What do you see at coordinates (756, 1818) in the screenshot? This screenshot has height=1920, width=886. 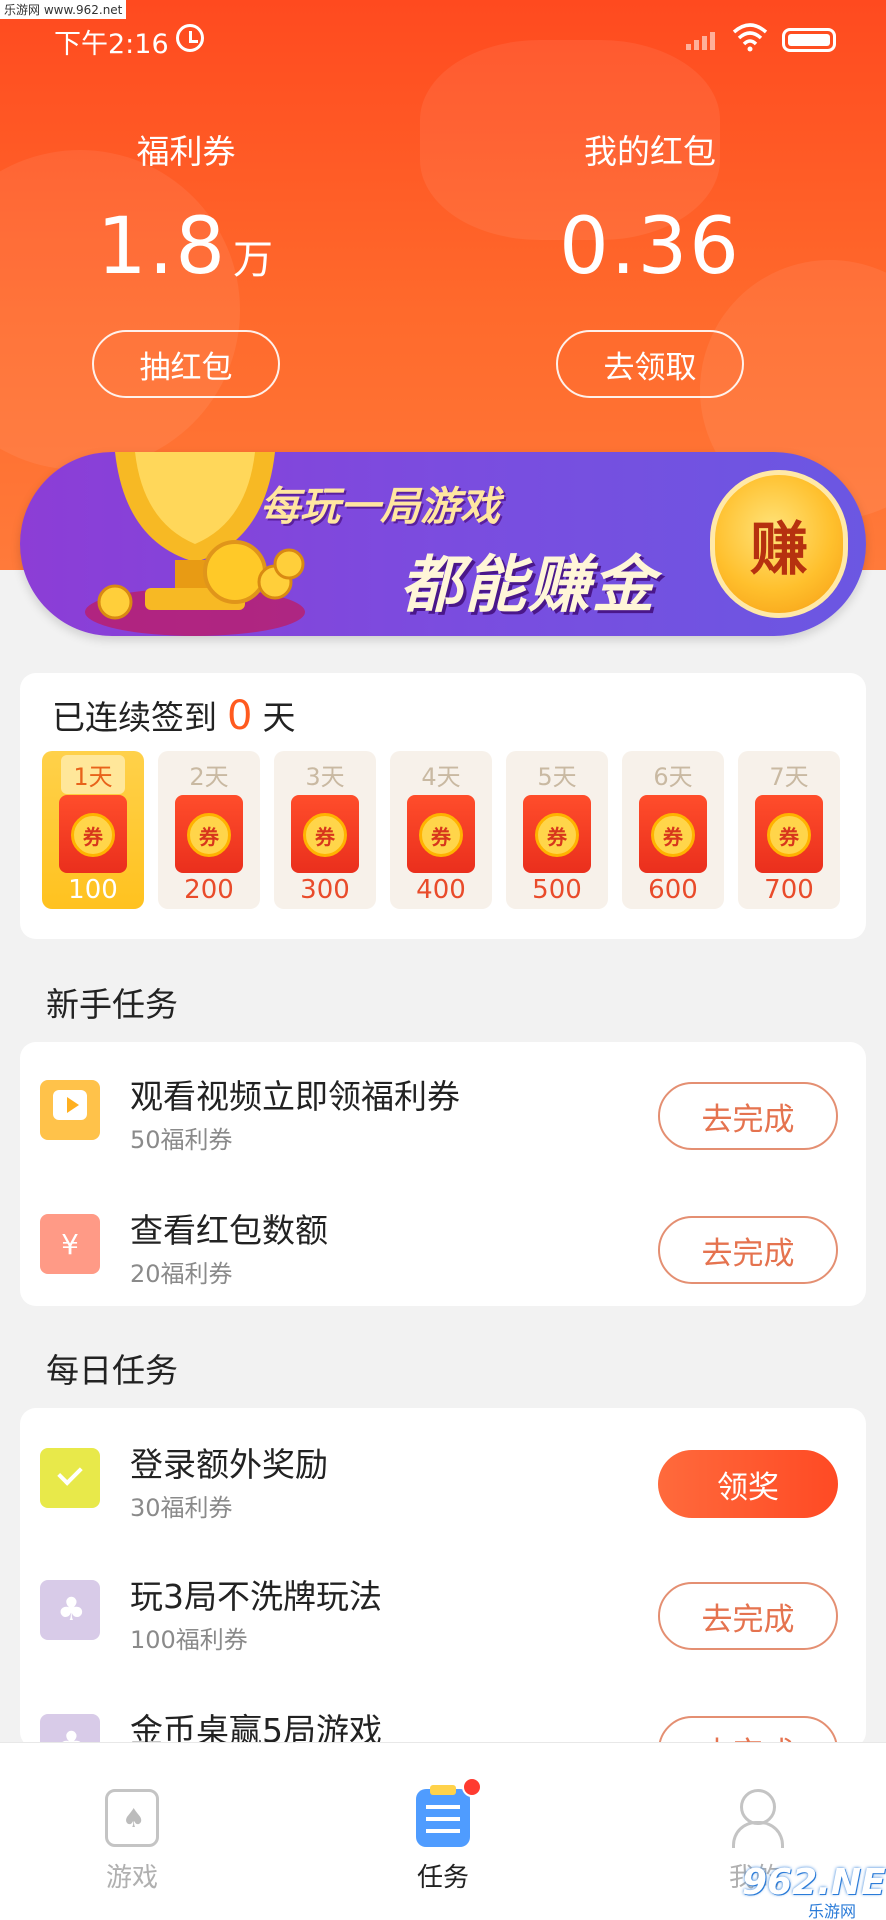 I see `profile-icon` at bounding box center [756, 1818].